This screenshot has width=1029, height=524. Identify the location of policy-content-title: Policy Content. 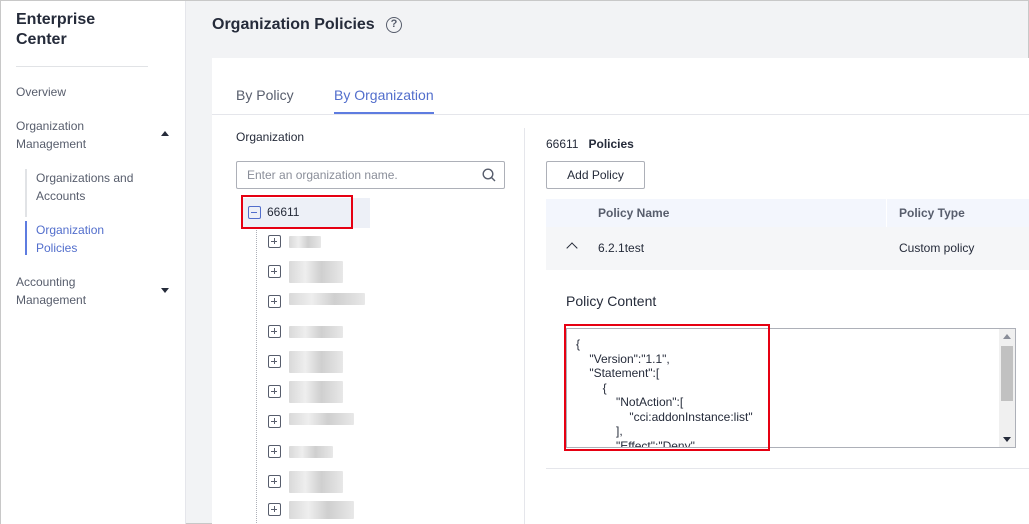
(611, 301).